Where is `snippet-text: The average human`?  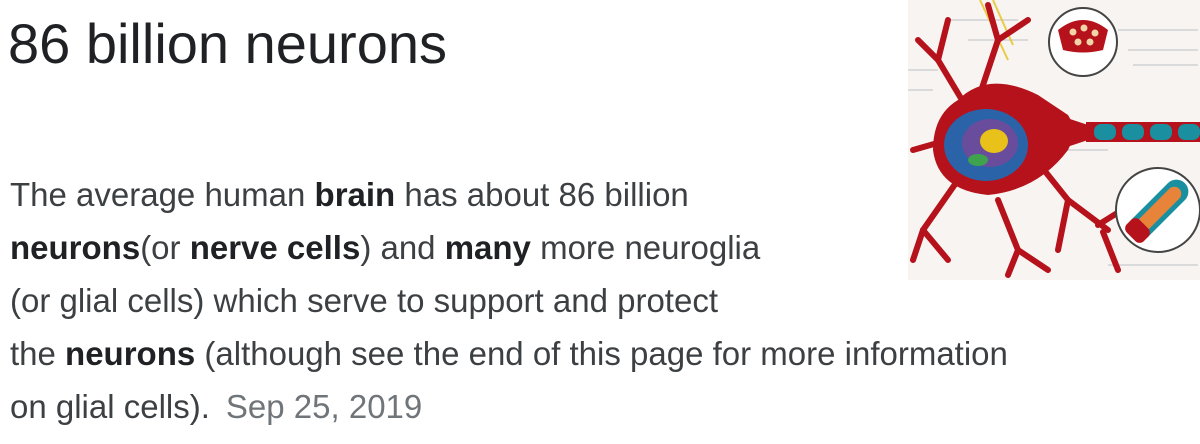 snippet-text: The average human is located at coordinates (162, 194).